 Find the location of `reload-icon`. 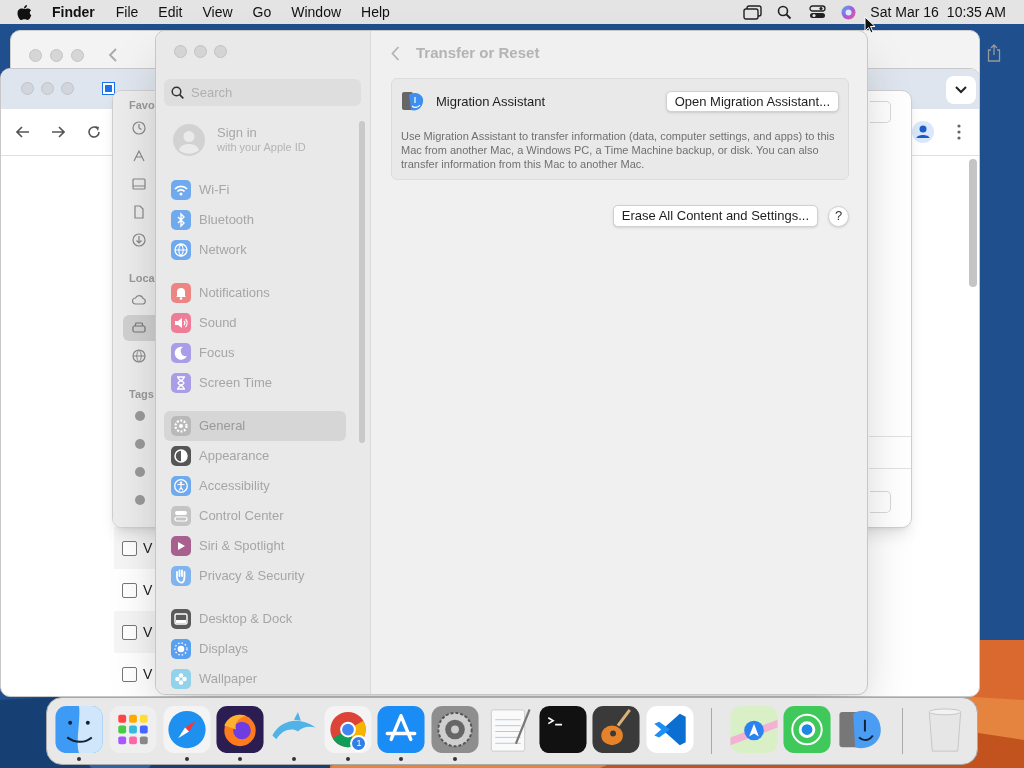

reload-icon is located at coordinates (94, 132).